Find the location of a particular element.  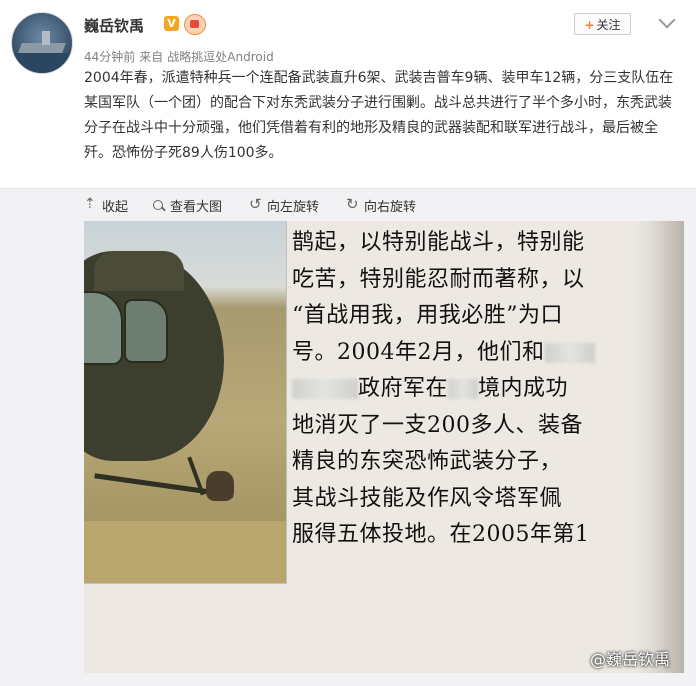

grass-field is located at coordinates (185, 552).